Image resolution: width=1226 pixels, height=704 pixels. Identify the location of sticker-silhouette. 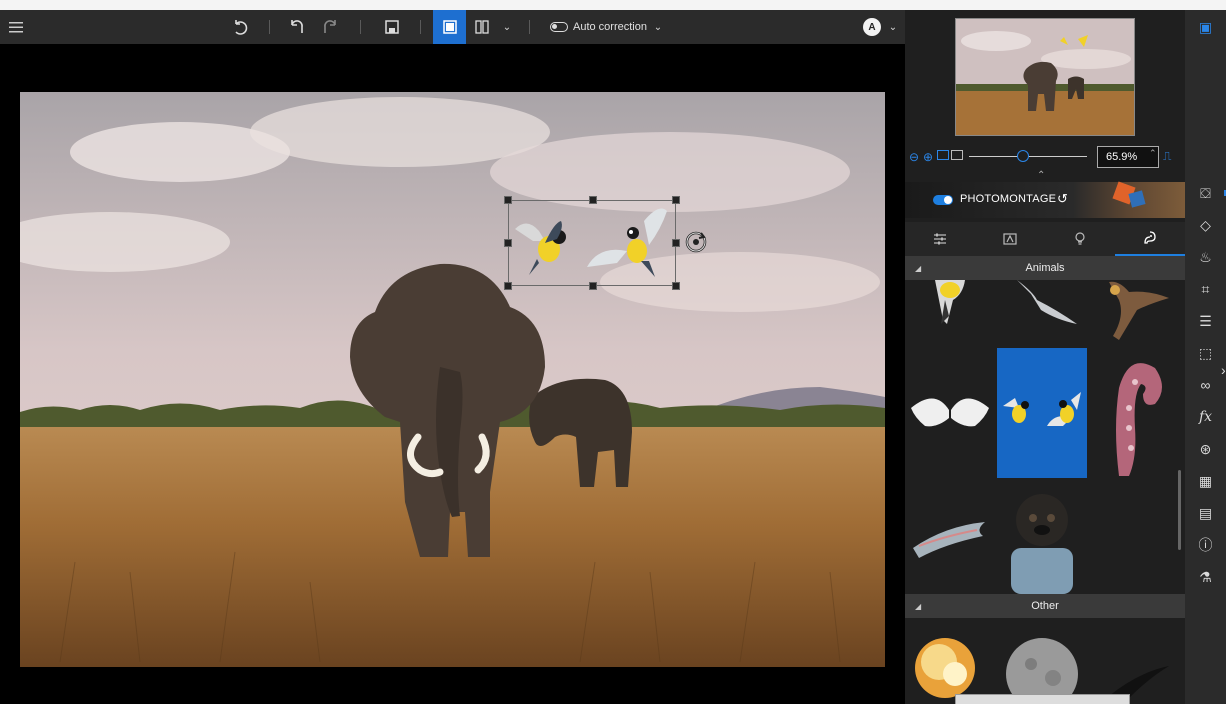
(1133, 663).